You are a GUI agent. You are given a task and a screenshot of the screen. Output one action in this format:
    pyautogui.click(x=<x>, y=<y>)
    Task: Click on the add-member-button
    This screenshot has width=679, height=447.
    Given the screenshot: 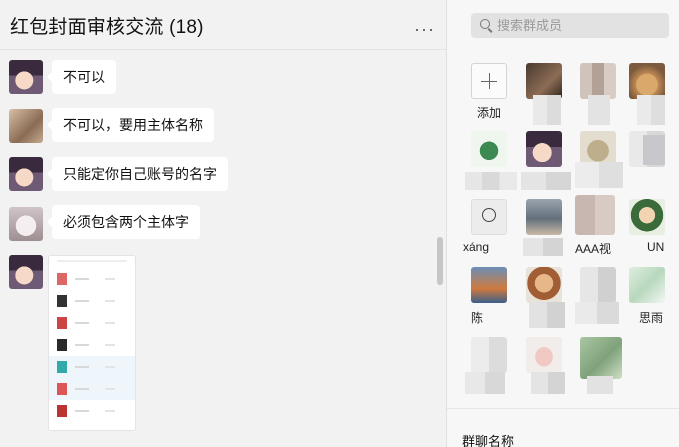 What is the action you would take?
    pyautogui.click(x=489, y=81)
    